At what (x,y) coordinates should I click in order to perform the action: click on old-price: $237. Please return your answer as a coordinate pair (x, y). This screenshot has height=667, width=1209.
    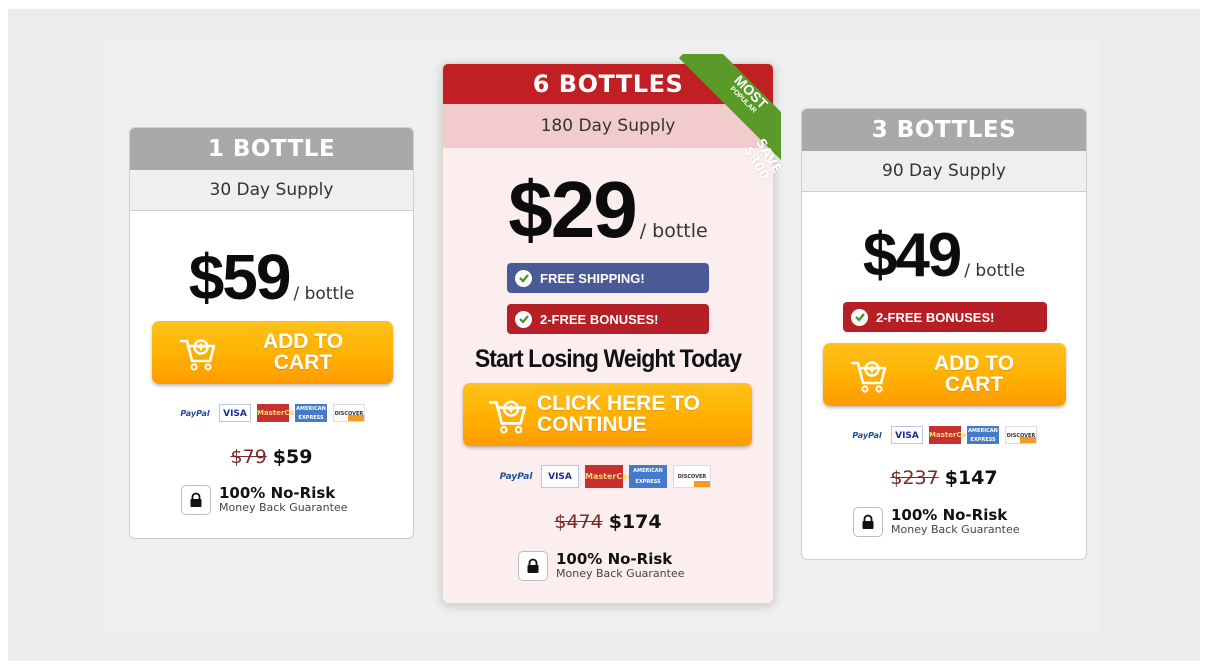
    Looking at the image, I should click on (914, 478).